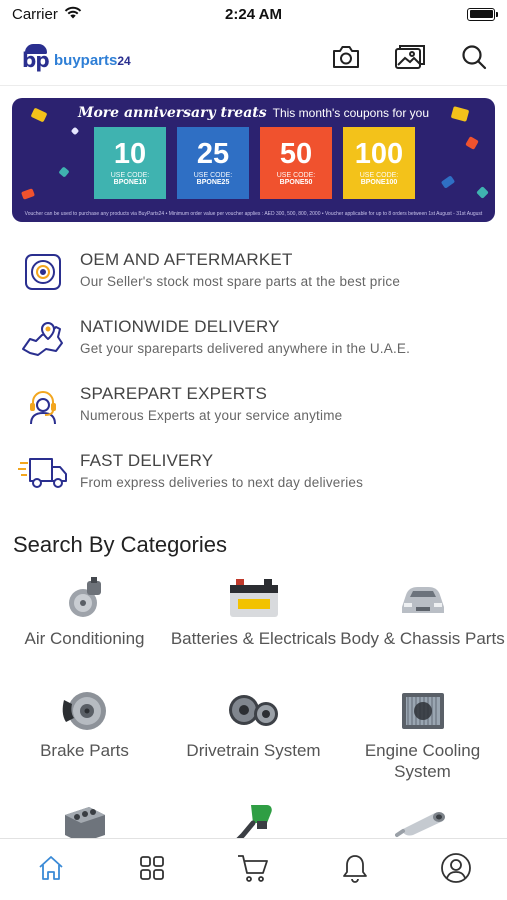  What do you see at coordinates (73, 14) in the screenshot?
I see `wifi-icon` at bounding box center [73, 14].